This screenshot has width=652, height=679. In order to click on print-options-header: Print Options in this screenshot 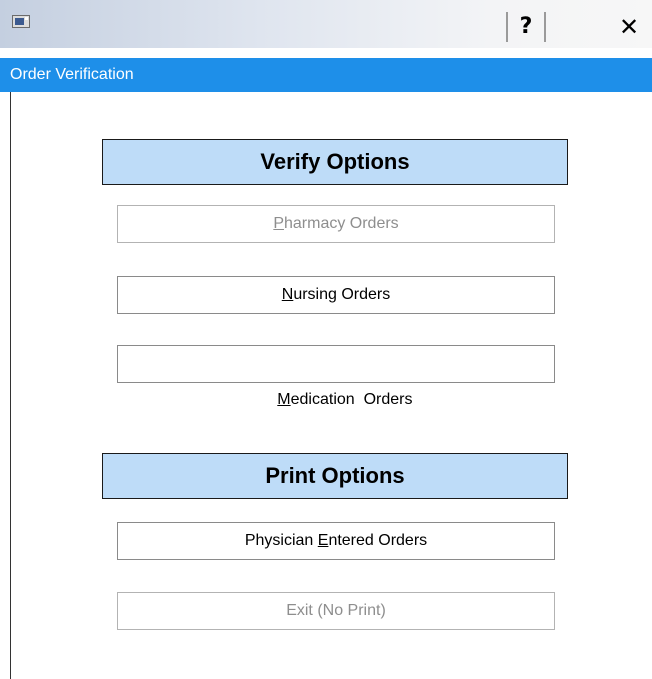, I will do `click(335, 476)`.